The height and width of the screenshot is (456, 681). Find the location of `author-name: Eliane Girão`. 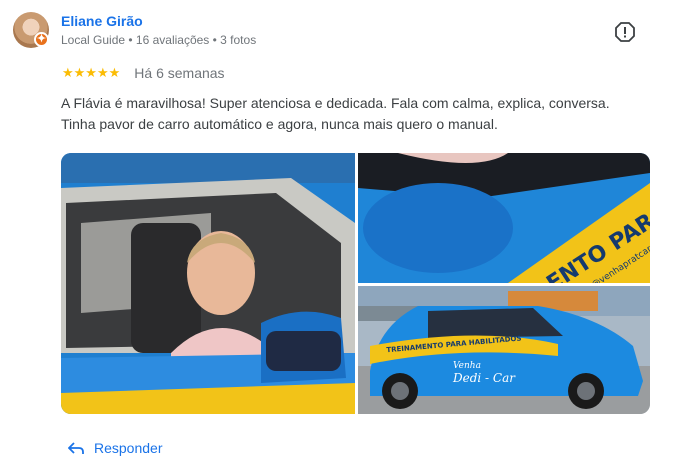

author-name: Eliane Girão is located at coordinates (102, 21).